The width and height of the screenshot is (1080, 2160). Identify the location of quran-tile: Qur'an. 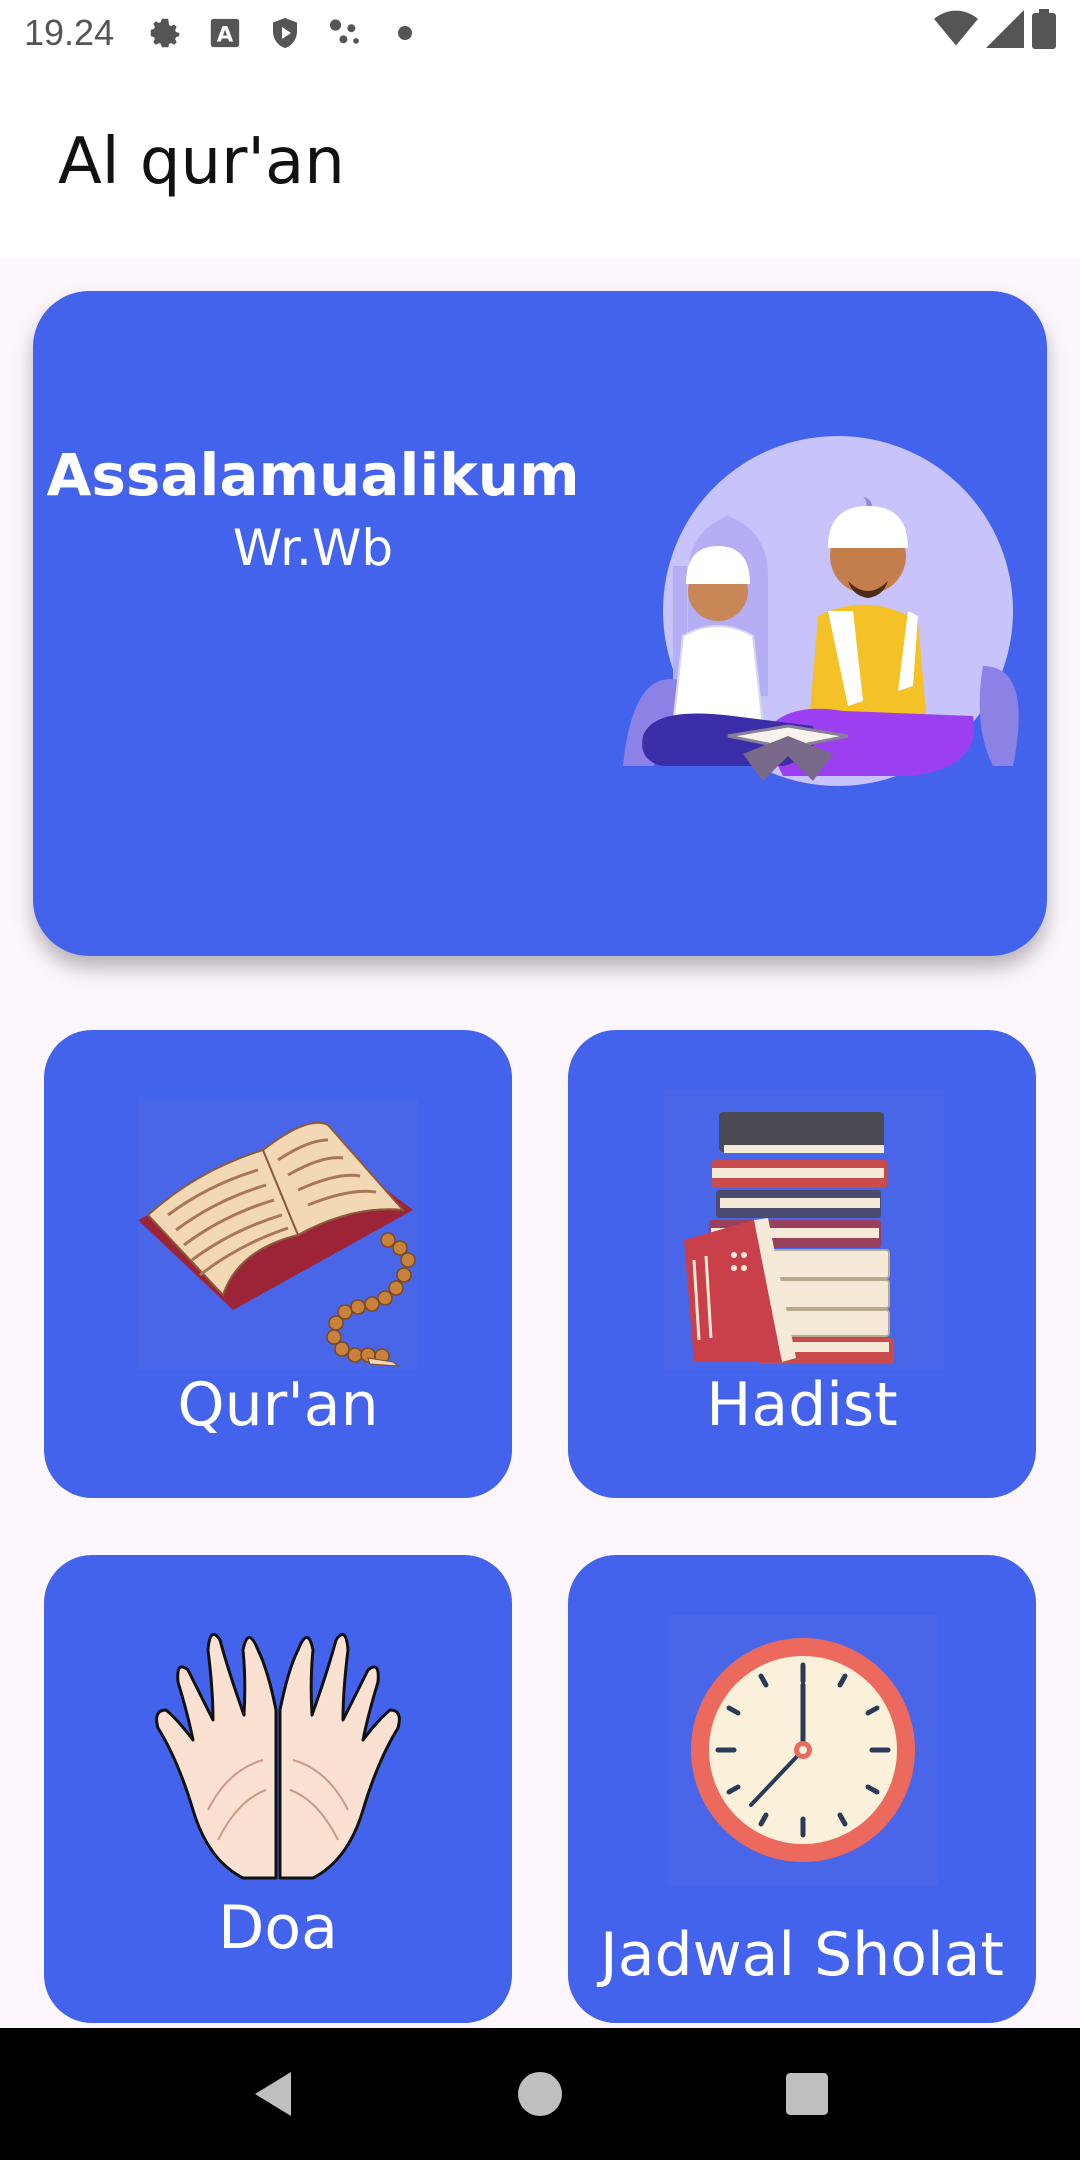
(278, 1264).